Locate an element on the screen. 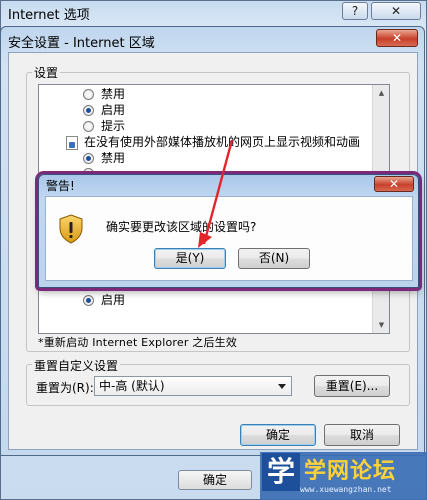 This screenshot has width=427, height=500. ok-button: 确定 is located at coordinates (278, 435).